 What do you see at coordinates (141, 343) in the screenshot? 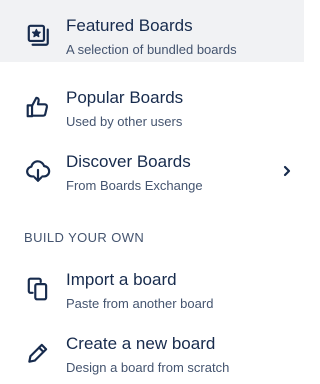
I see `menu-item-title: Create a new board` at bounding box center [141, 343].